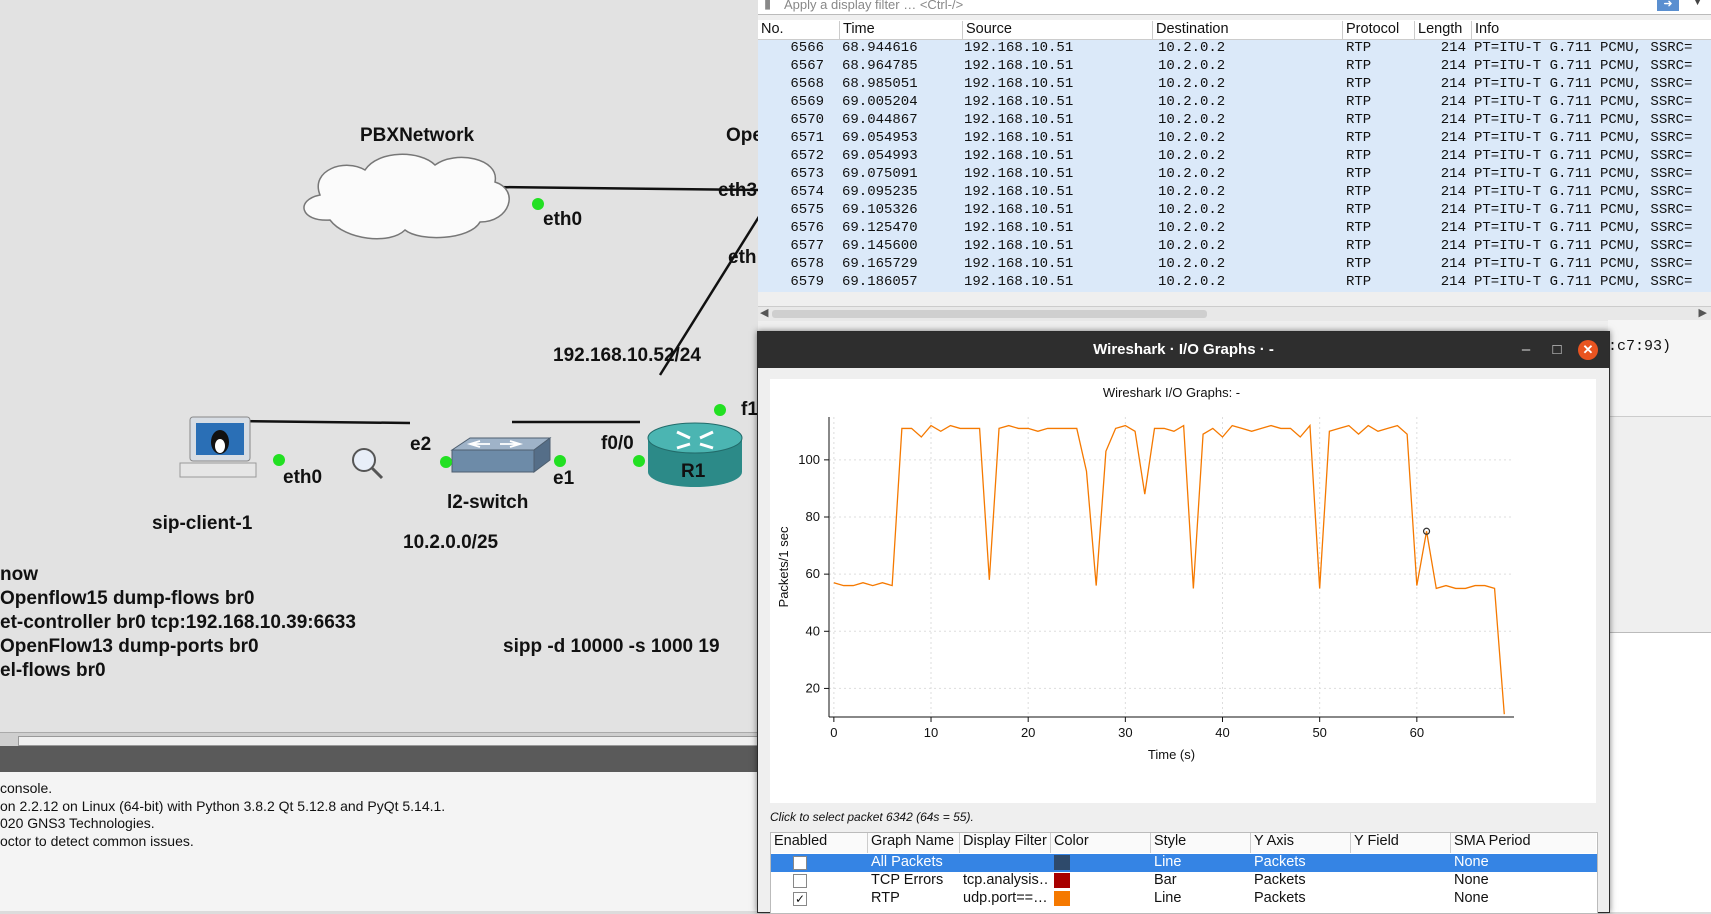  I want to click on hscroll-thumb, so click(989, 314).